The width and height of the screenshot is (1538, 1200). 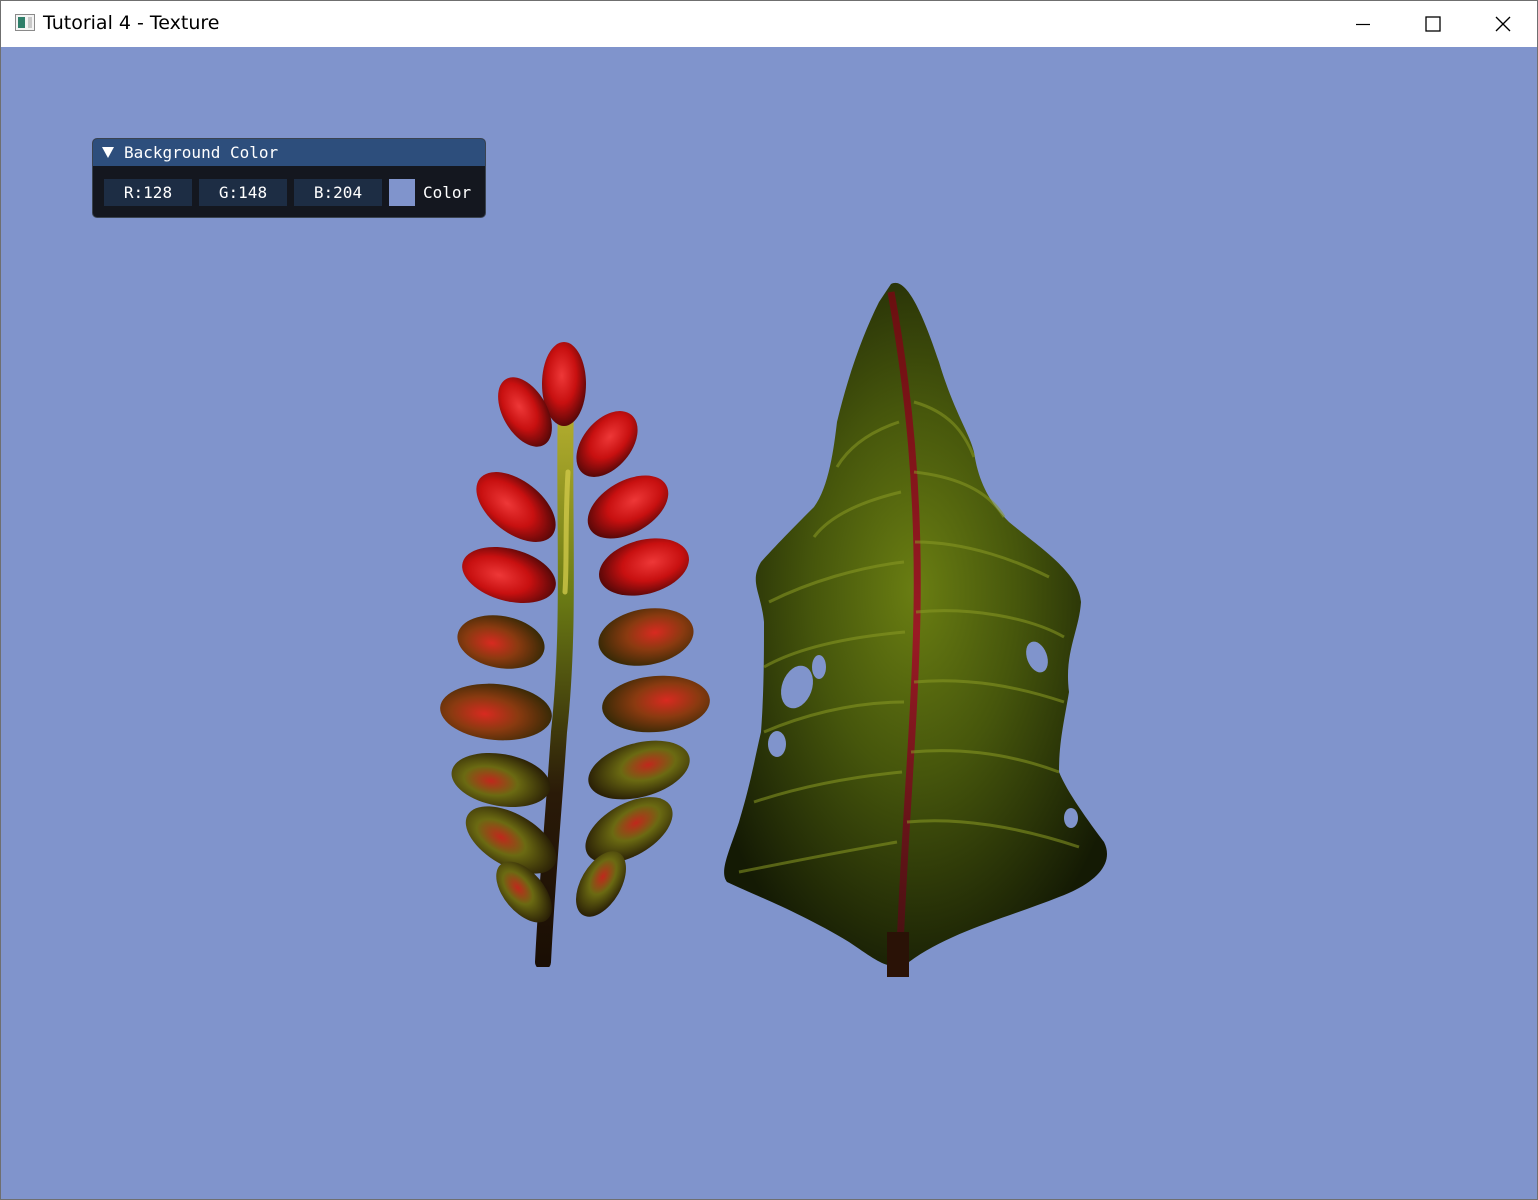 I want to click on panel-header: Background Color, so click(x=289, y=152).